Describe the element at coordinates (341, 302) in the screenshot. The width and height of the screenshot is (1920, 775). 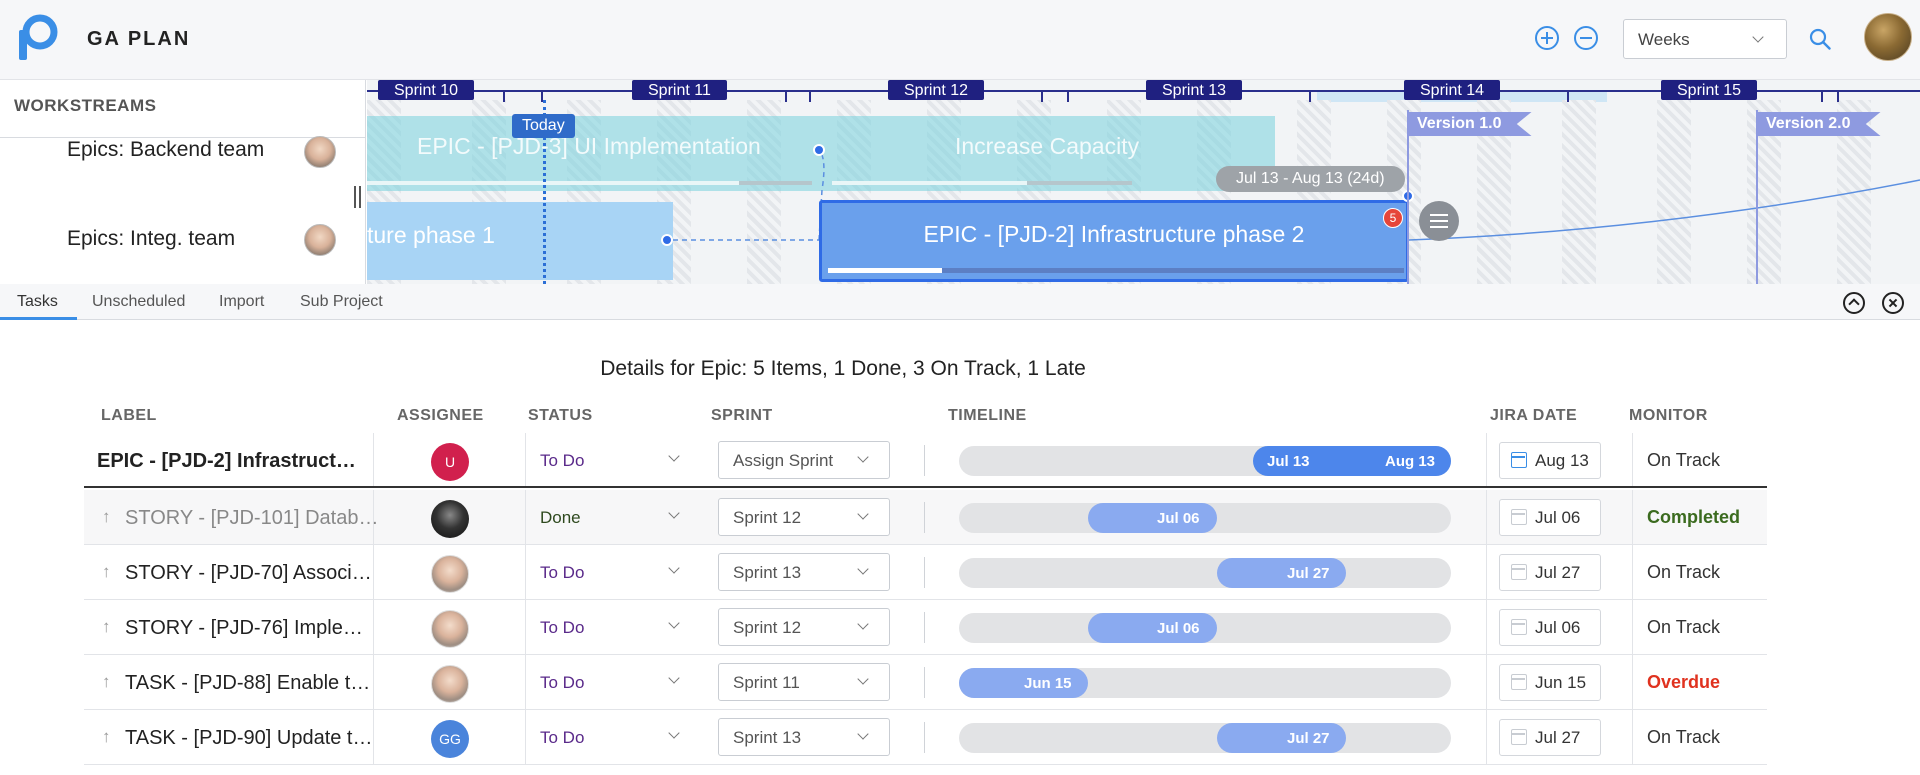
I see `tab-sub-project: Sub Project` at that location.